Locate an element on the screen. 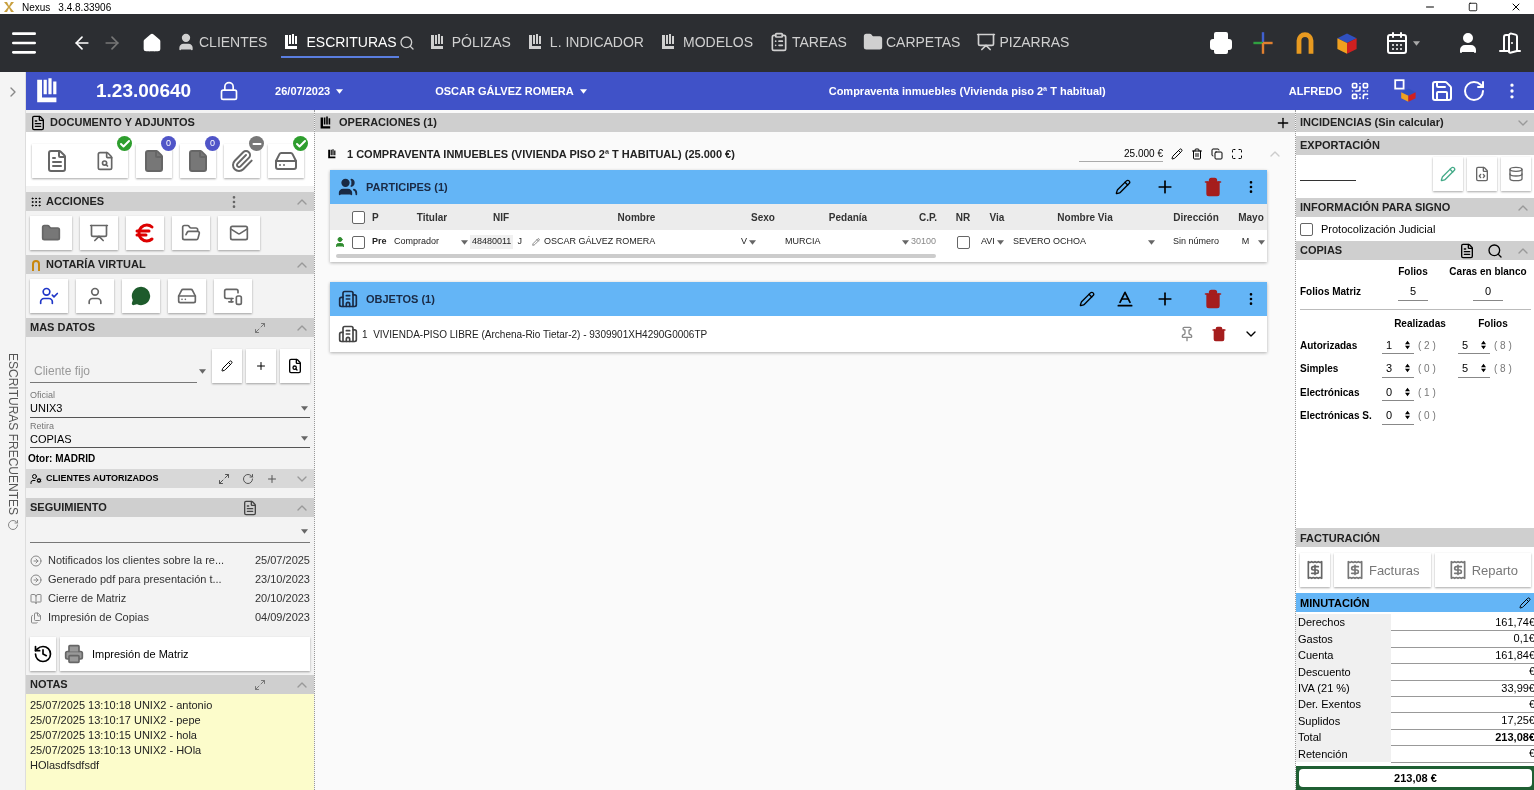 Image resolution: width=1534 pixels, height=790 pixels. checkbox is located at coordinates (1306, 229).